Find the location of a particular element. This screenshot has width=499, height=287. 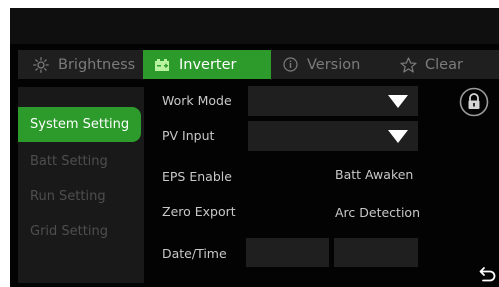

lock-icon is located at coordinates (474, 102).